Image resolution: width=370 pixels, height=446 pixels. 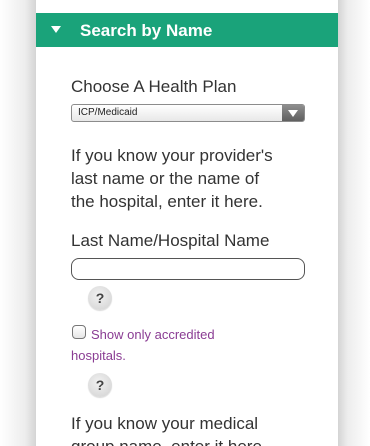 I want to click on last-name-label: Last Name/Hospital Name, so click(x=170, y=240).